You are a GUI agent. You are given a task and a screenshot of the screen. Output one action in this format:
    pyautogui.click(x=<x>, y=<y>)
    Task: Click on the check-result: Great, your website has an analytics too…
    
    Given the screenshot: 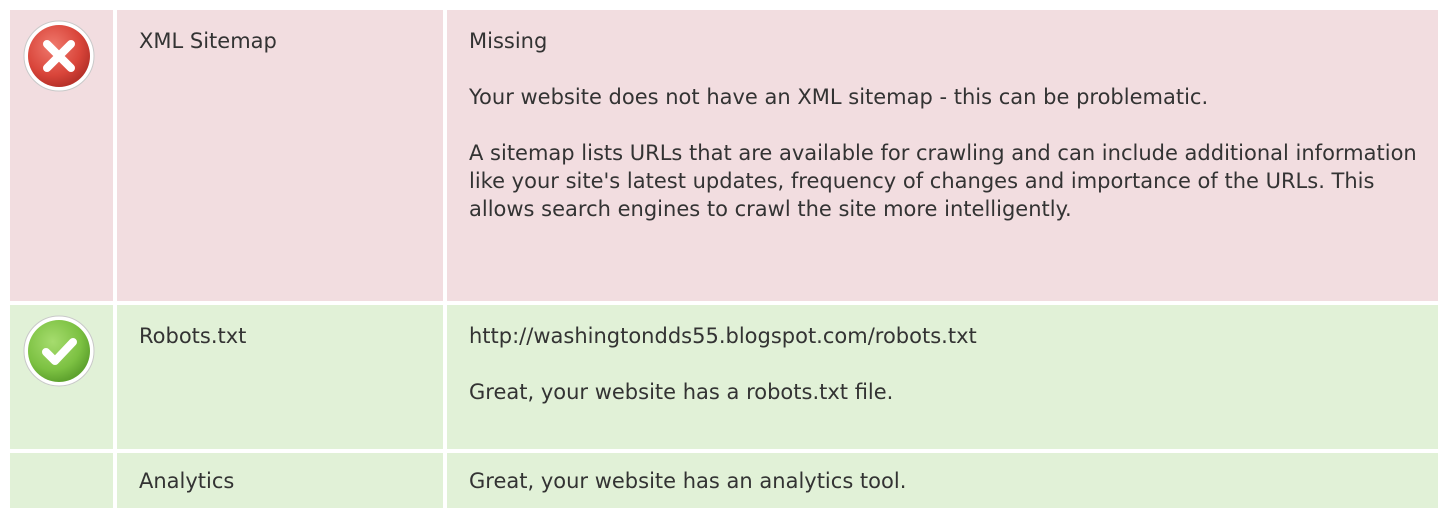 What is the action you would take?
    pyautogui.click(x=942, y=480)
    